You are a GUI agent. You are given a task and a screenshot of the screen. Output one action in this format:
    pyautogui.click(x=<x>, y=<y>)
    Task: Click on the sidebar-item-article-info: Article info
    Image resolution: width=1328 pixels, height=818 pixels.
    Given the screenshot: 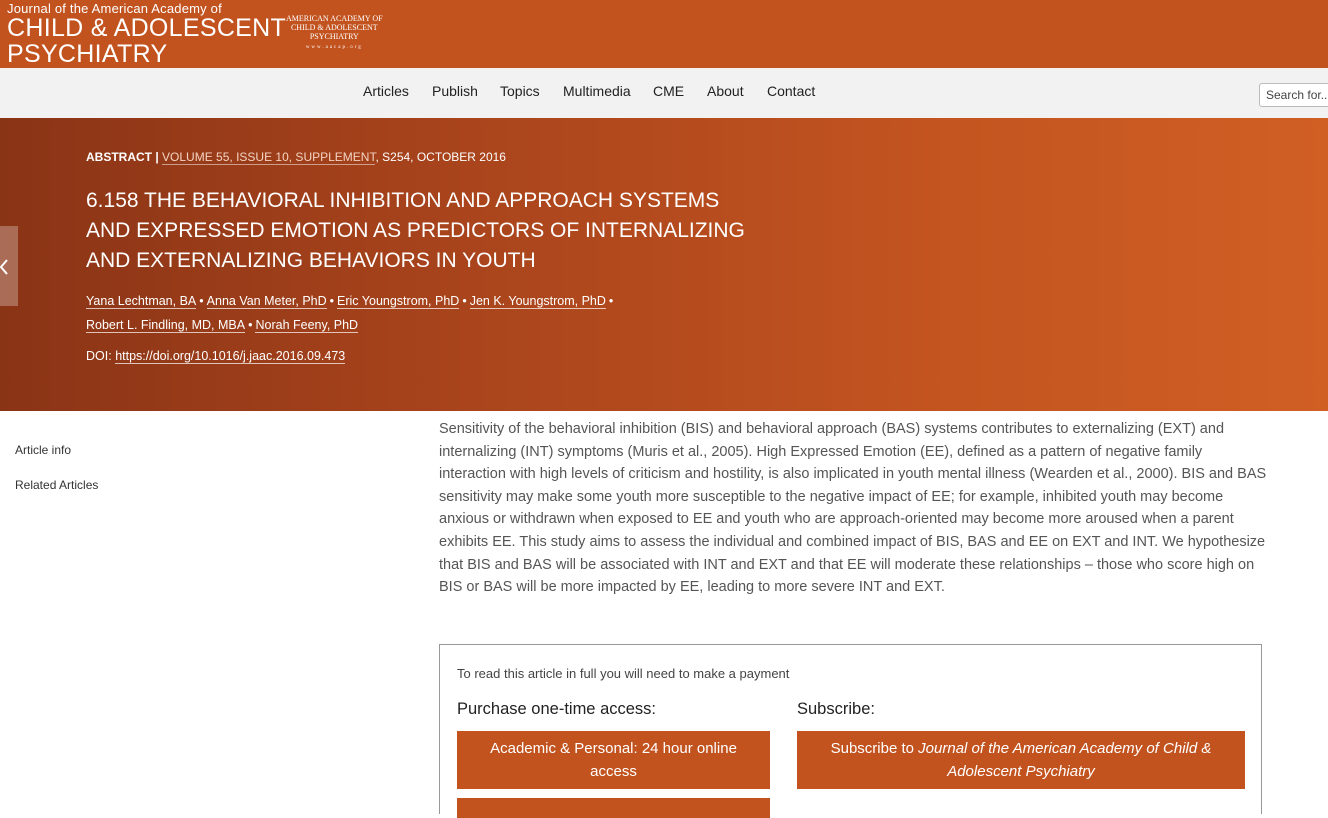 What is the action you would take?
    pyautogui.click(x=43, y=450)
    